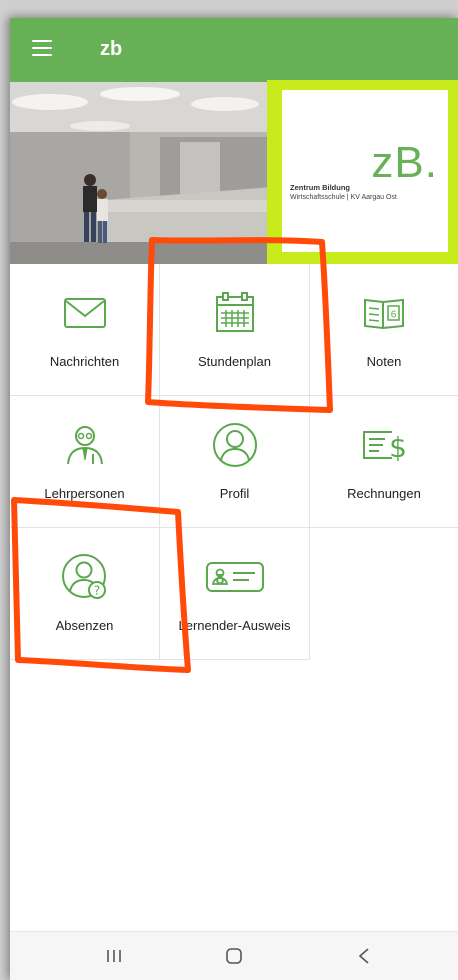  Describe the element at coordinates (384, 314) in the screenshot. I see `notebook-icon: 6` at that location.